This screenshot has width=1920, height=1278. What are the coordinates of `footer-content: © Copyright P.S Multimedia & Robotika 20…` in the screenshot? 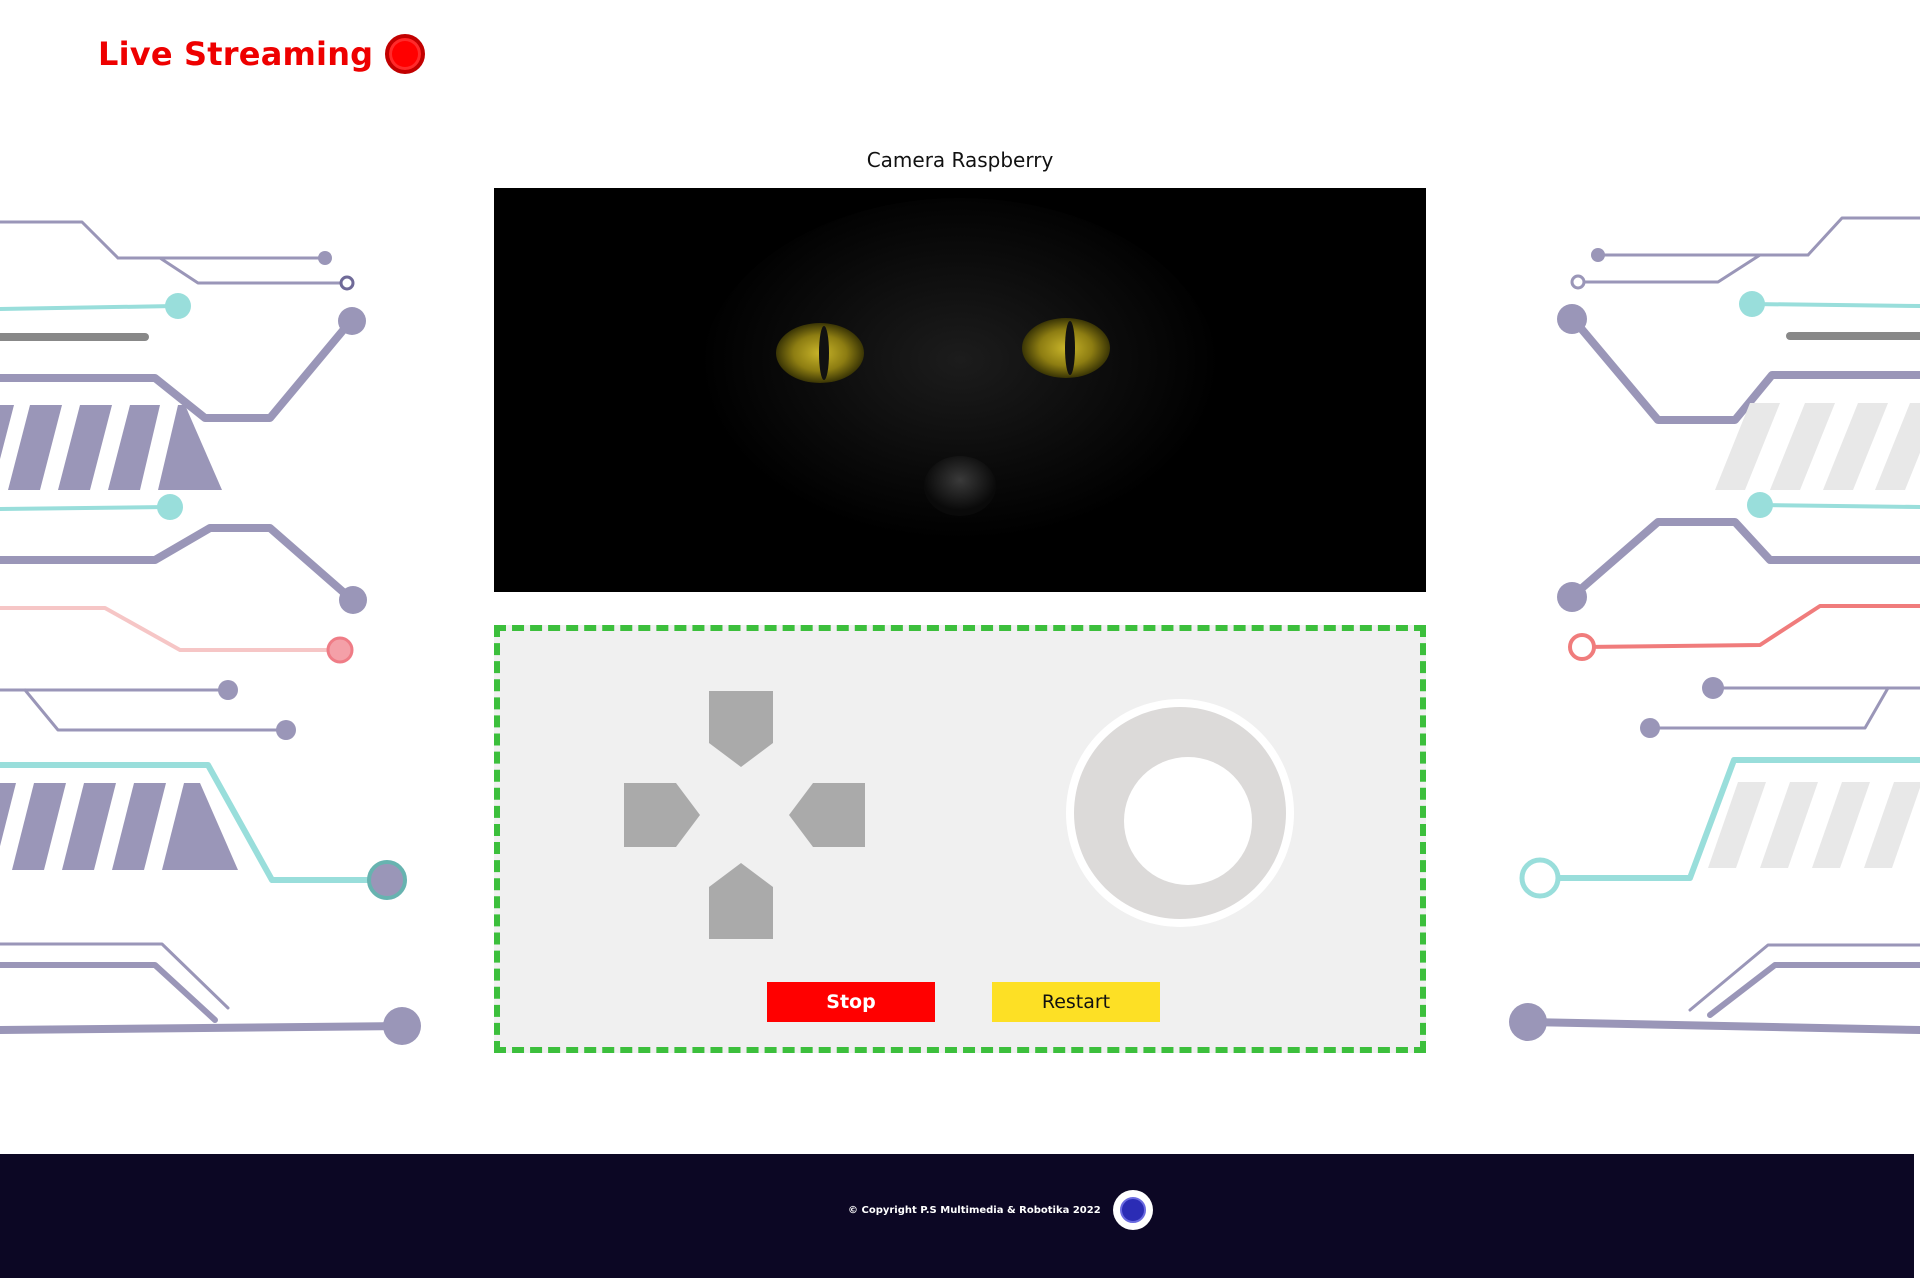 It's located at (1000, 1210).